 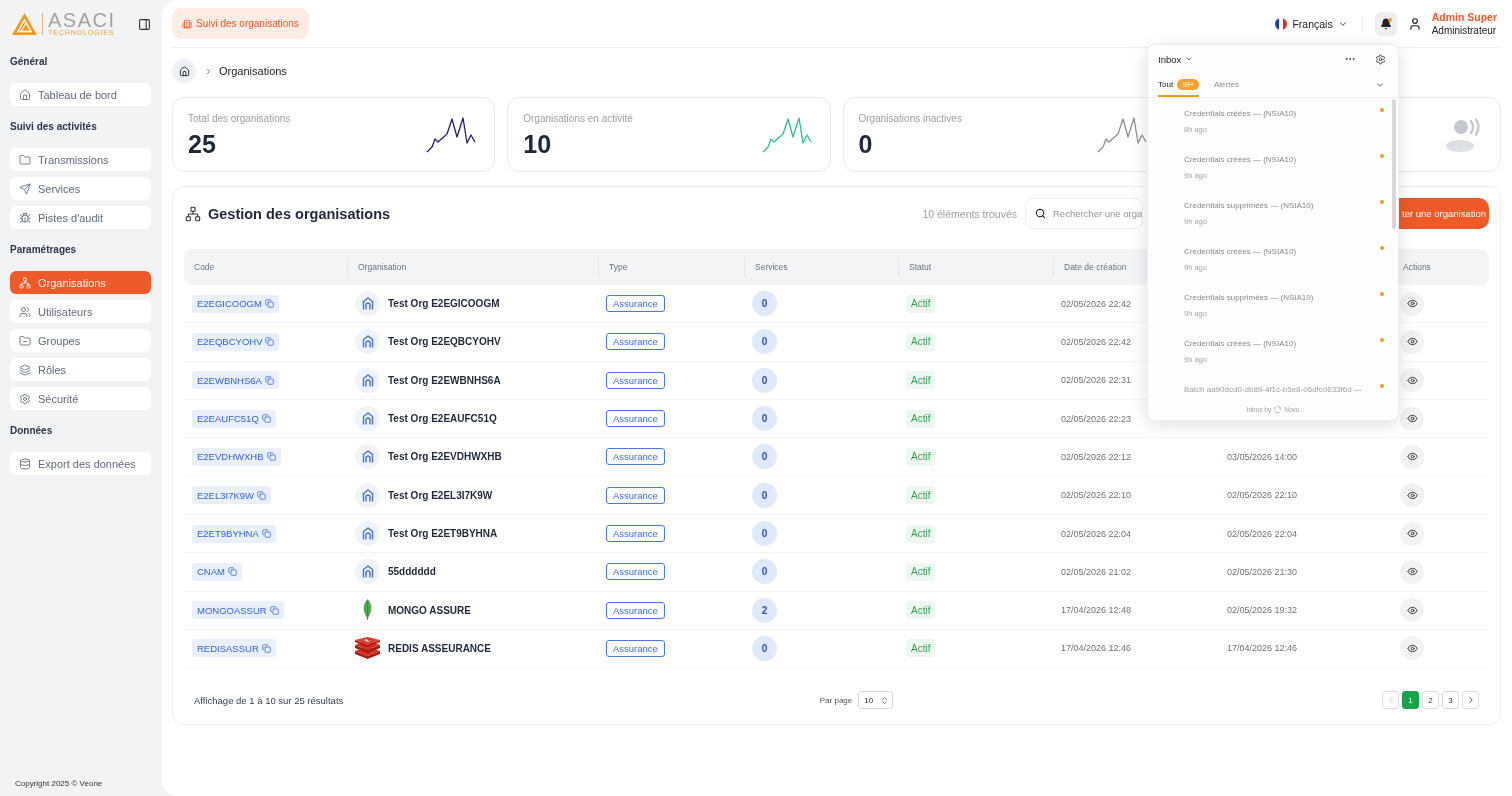 What do you see at coordinates (80, 282) in the screenshot?
I see `sidebar-item: Organisations` at bounding box center [80, 282].